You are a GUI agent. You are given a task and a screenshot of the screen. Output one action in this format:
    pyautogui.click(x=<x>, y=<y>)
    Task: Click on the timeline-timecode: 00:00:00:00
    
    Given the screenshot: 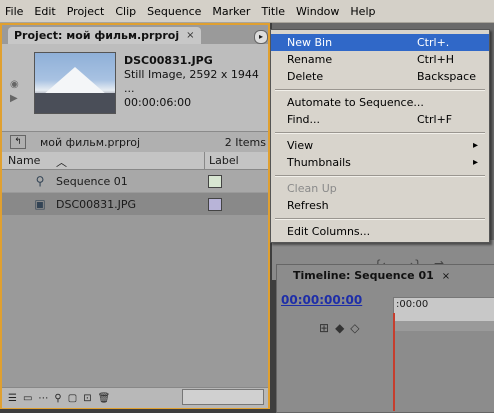 What is the action you would take?
    pyautogui.click(x=321, y=300)
    